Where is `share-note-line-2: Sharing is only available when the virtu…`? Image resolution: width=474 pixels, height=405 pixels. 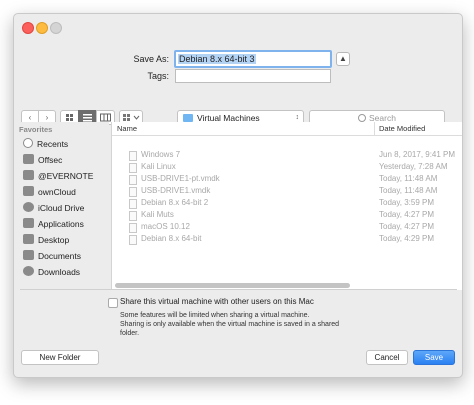
share-note-line-2: Sharing is only available when the virtu… is located at coordinates (230, 324).